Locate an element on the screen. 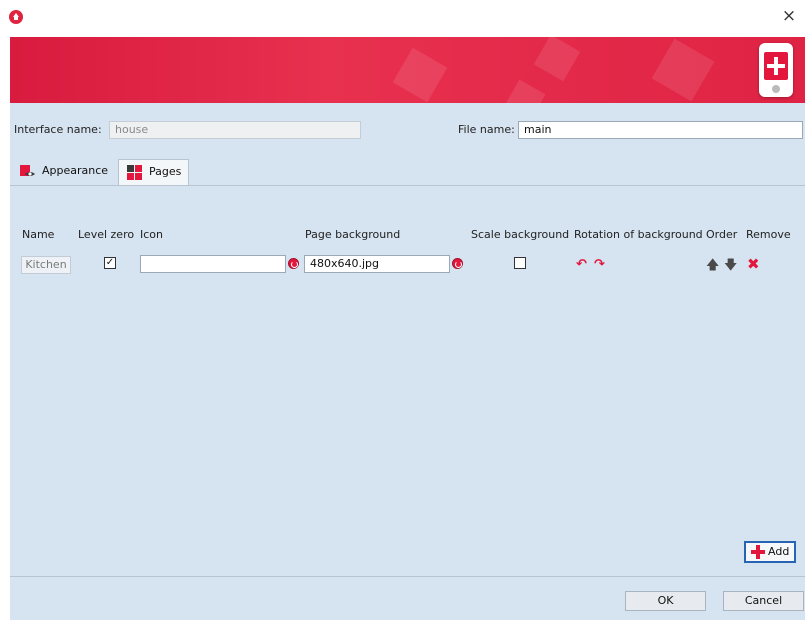  ok-button: OK is located at coordinates (665, 601).